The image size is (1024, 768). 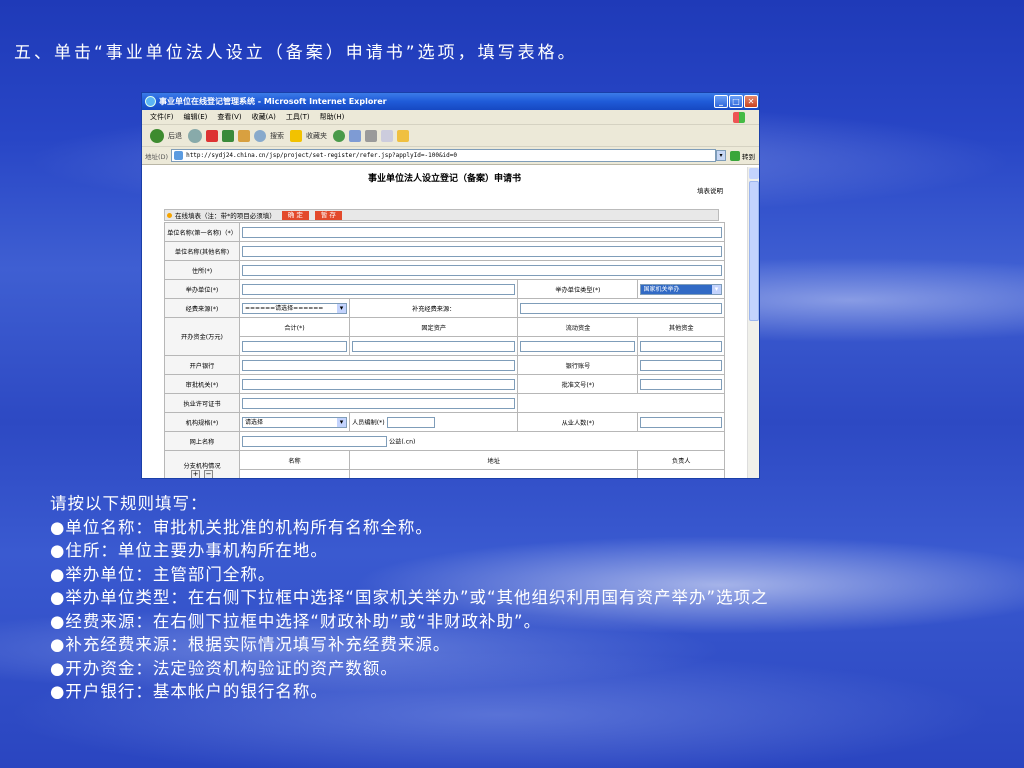 I want to click on rules-heading: 请按以下规则填写：, so click(x=129, y=503).